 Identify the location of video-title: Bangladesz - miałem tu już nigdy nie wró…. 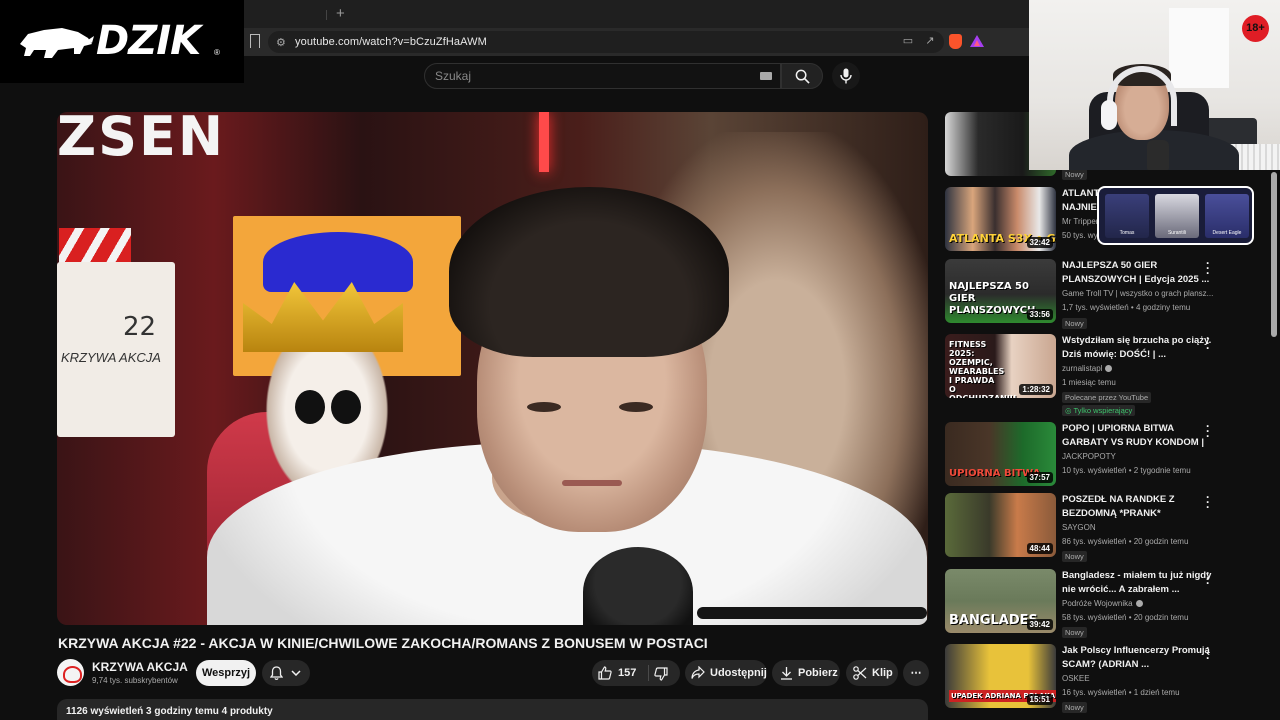
(1137, 583).